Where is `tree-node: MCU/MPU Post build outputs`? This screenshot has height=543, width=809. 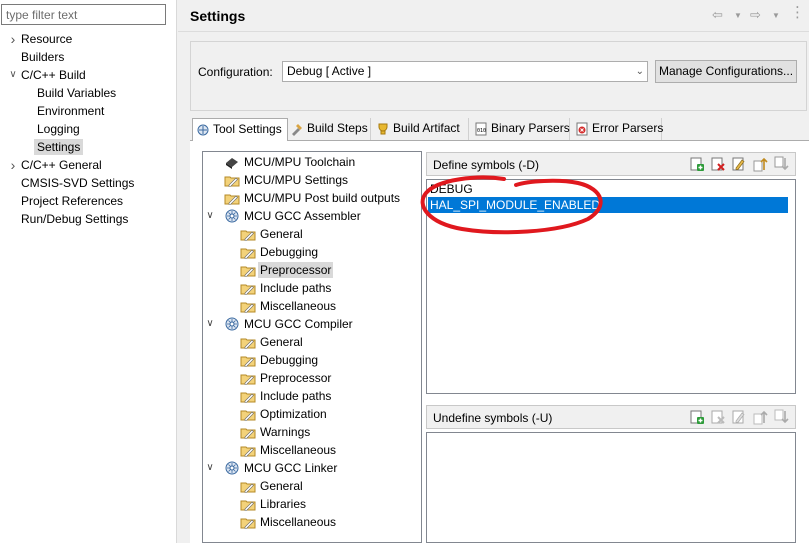 tree-node: MCU/MPU Post build outputs is located at coordinates (312, 198).